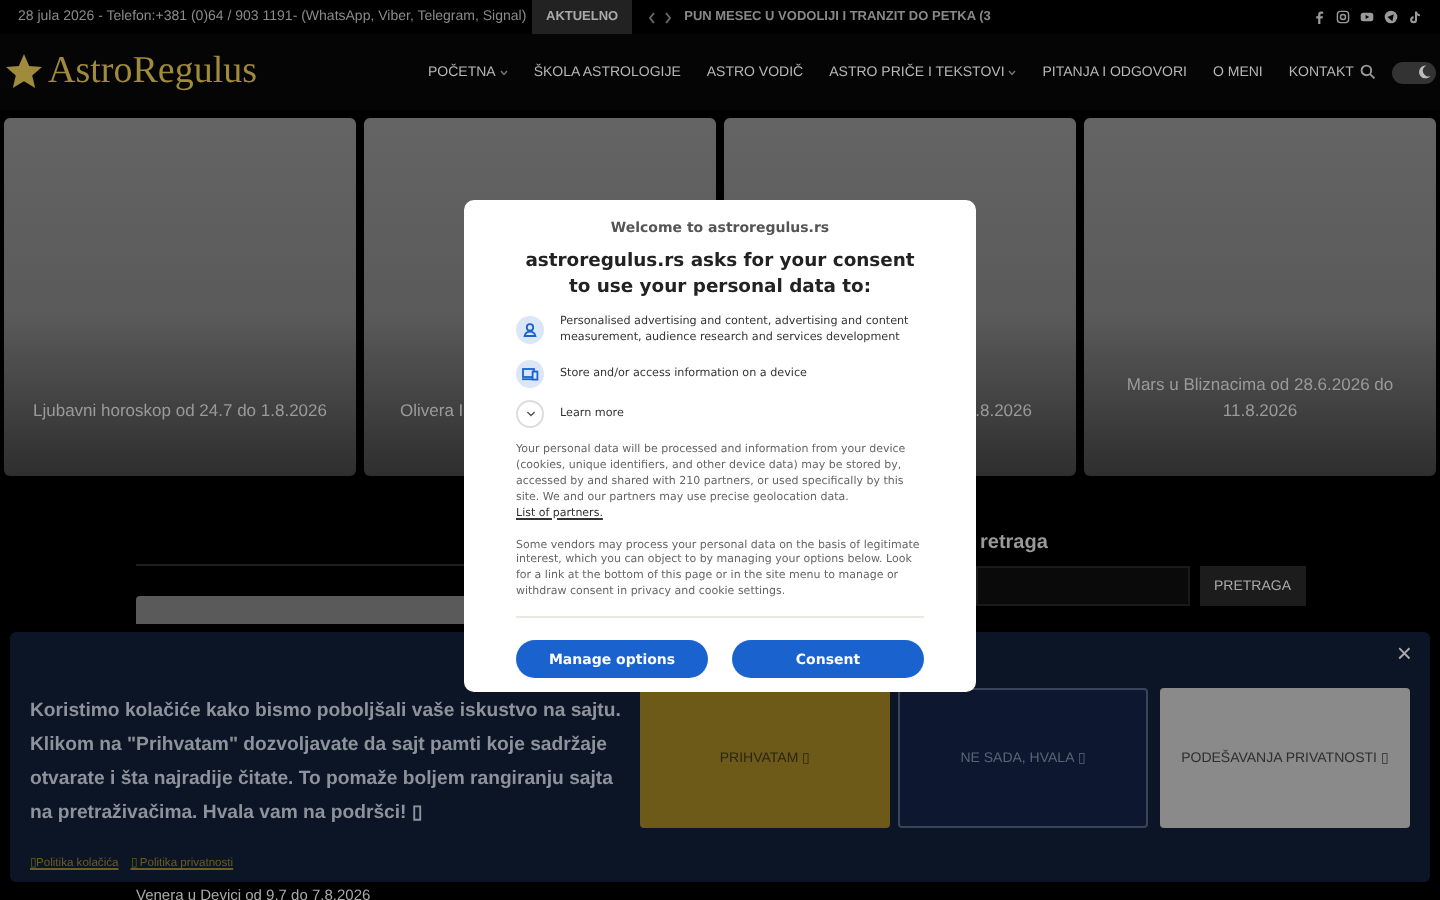 The image size is (1440, 900). Describe the element at coordinates (1015, 543) in the screenshot. I see `search-heading: retraga` at that location.